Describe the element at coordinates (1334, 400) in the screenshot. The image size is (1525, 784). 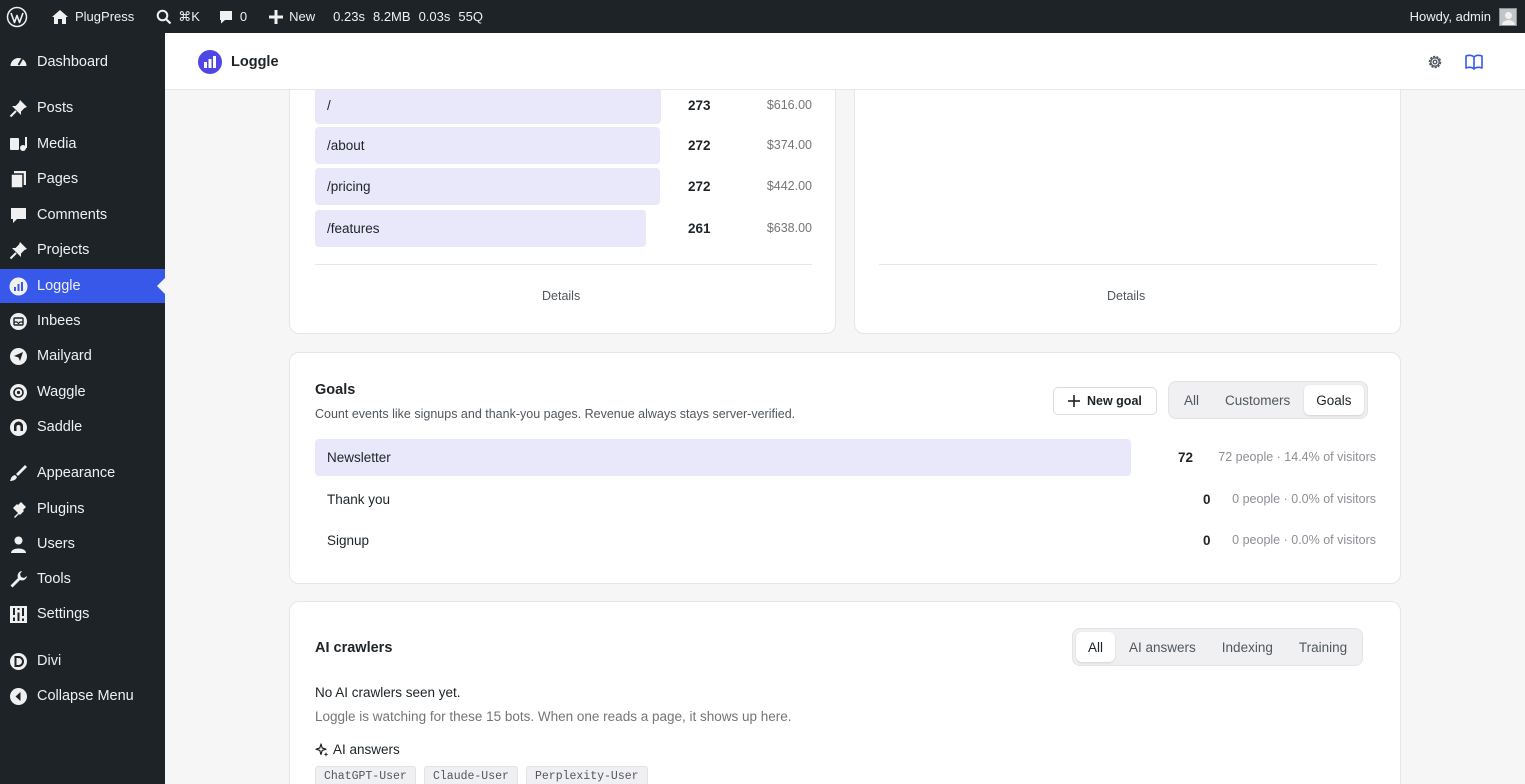
I see `tab-goals: Goals` at that location.